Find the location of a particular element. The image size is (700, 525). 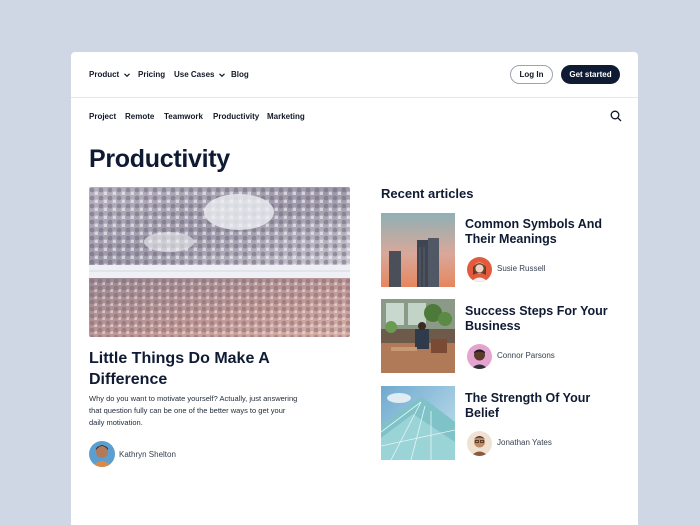

nav-product-label: Product is located at coordinates (104, 74).